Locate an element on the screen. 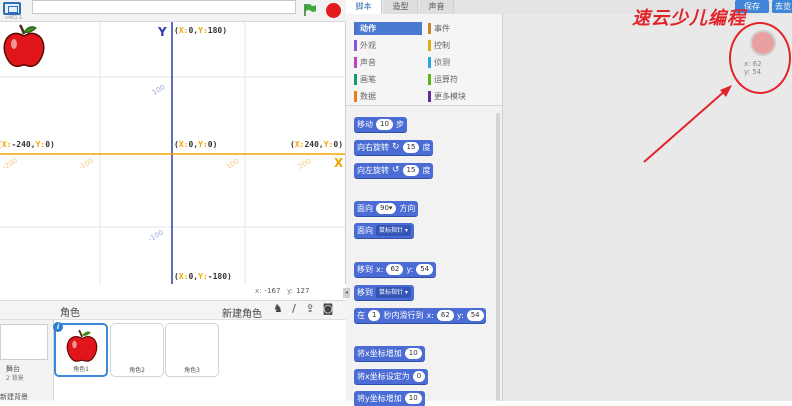 The width and height of the screenshot is (792, 406). direction-input: 90▾ is located at coordinates (386, 208).